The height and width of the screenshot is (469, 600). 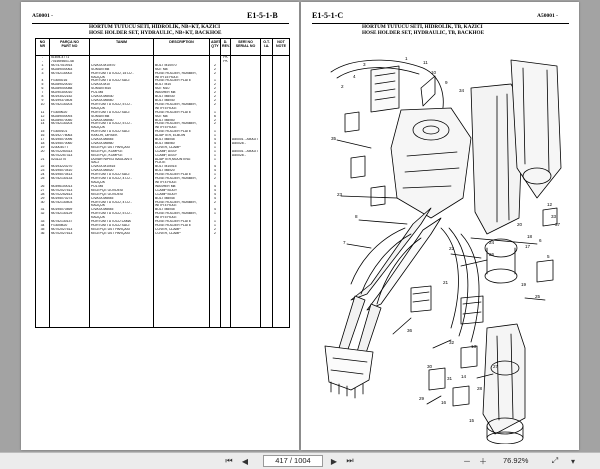 What do you see at coordinates (540, 240) in the screenshot?
I see `callout-label: 6` at bounding box center [540, 240].